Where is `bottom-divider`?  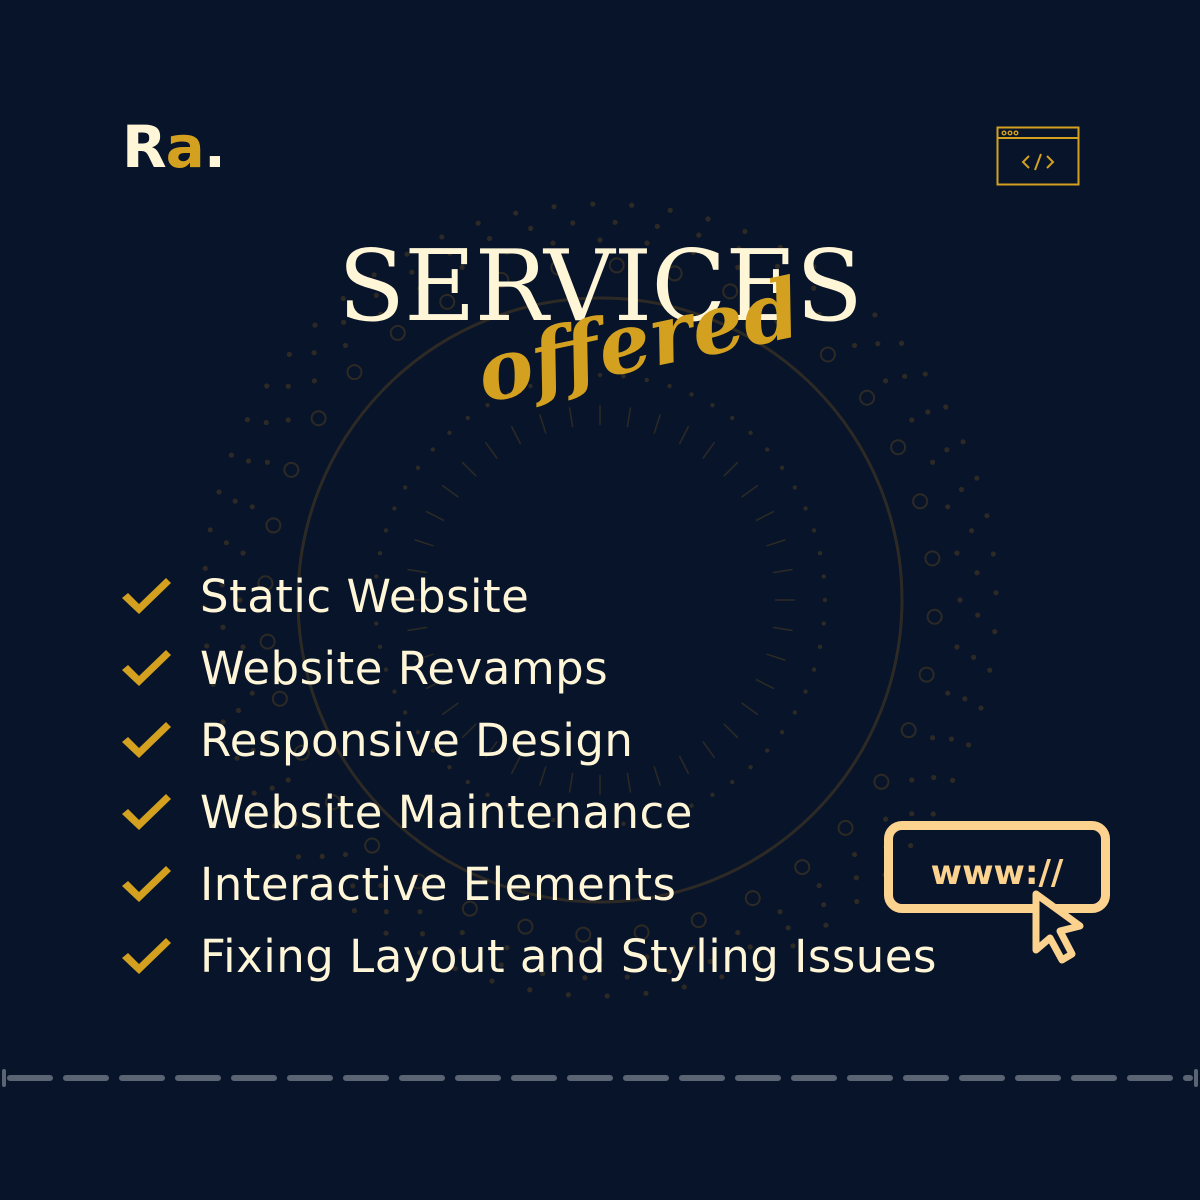
bottom-divider is located at coordinates (600, 1078).